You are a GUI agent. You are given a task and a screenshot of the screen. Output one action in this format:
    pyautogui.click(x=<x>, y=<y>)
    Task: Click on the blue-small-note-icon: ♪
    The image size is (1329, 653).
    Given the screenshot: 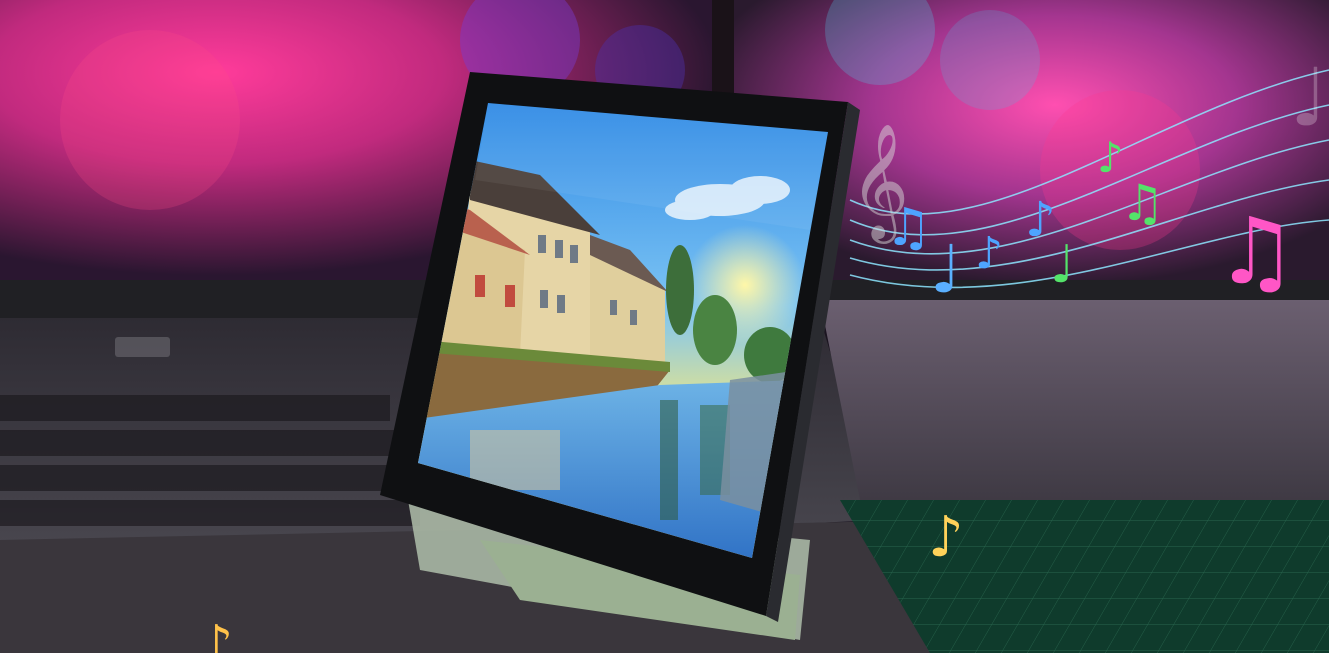 What is the action you would take?
    pyautogui.click(x=989, y=253)
    